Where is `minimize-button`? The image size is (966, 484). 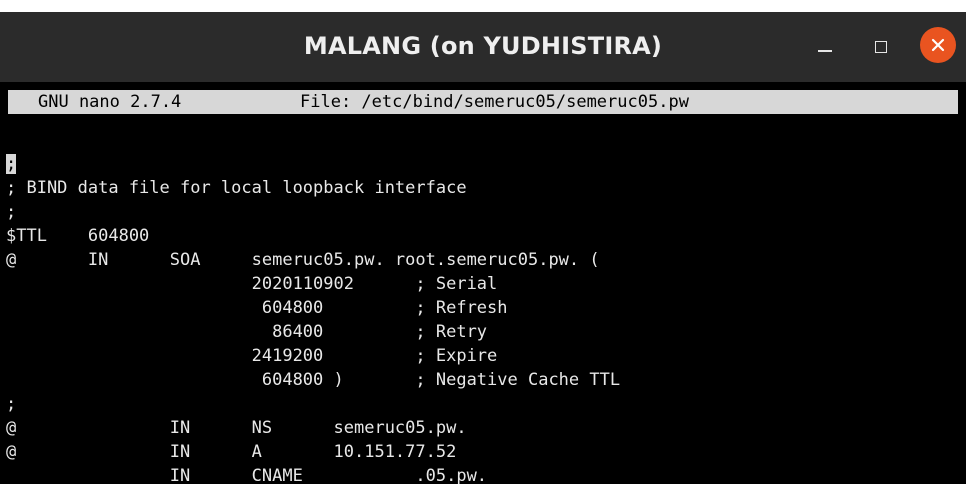
minimize-button is located at coordinates (825, 47).